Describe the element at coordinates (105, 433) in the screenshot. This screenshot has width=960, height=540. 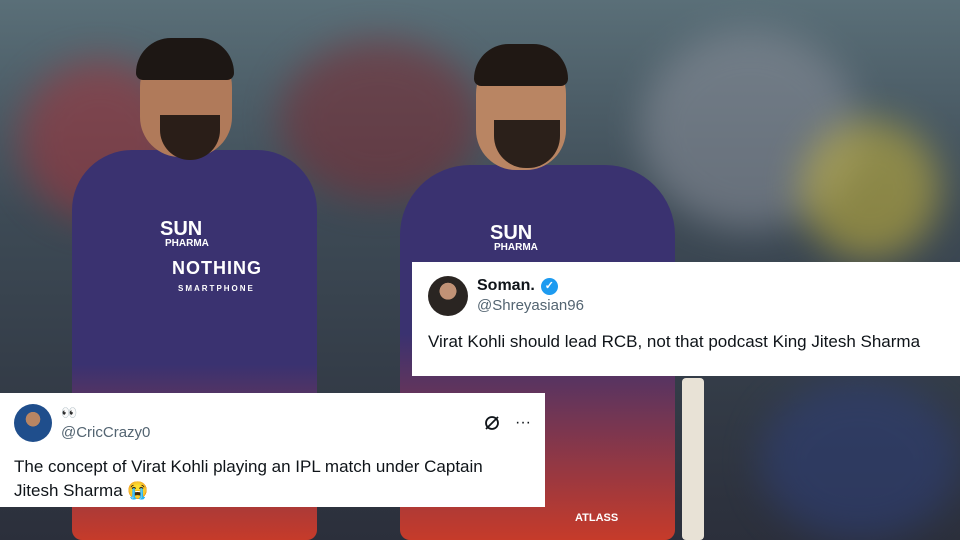
I see `author-handle: @CricCrazy0` at that location.